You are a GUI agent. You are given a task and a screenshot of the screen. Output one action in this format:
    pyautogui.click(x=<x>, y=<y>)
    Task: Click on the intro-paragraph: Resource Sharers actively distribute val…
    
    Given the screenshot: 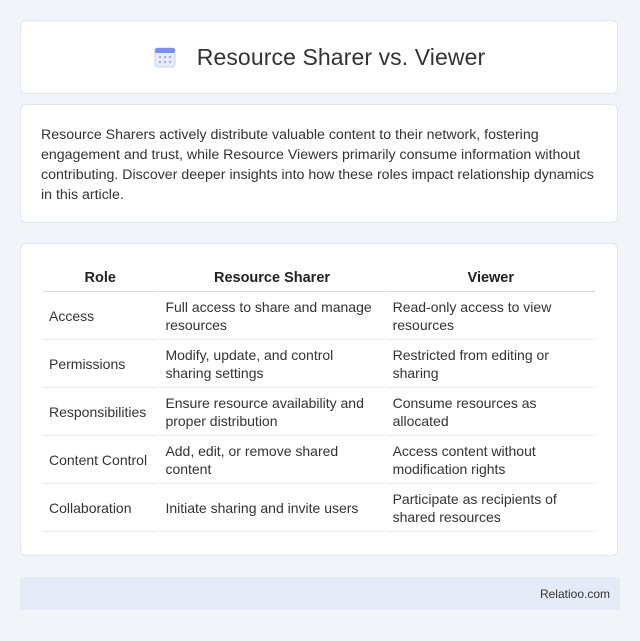 What is the action you would take?
    pyautogui.click(x=317, y=165)
    